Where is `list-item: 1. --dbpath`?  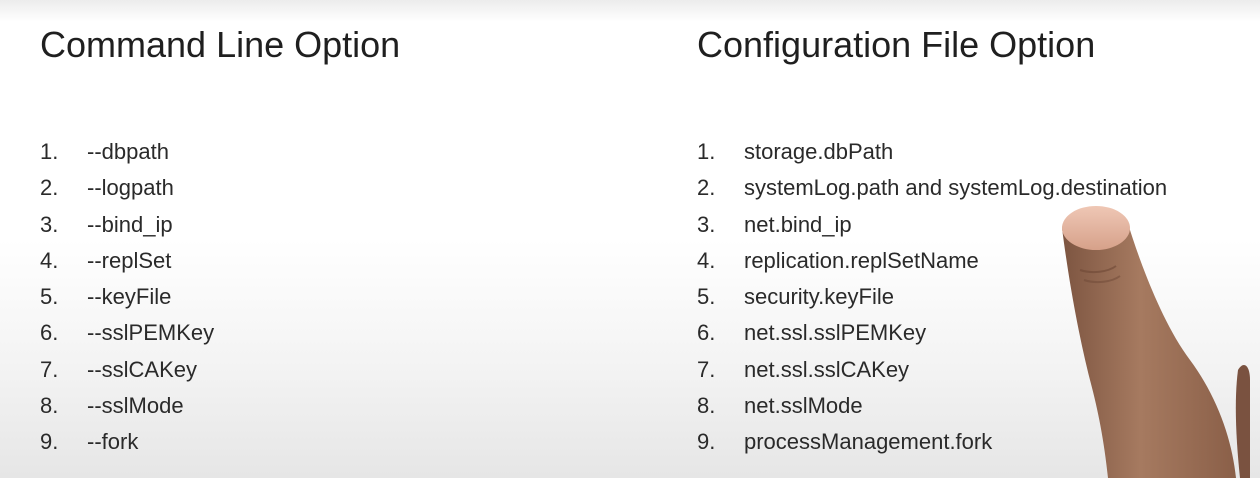 list-item: 1. --dbpath is located at coordinates (127, 152).